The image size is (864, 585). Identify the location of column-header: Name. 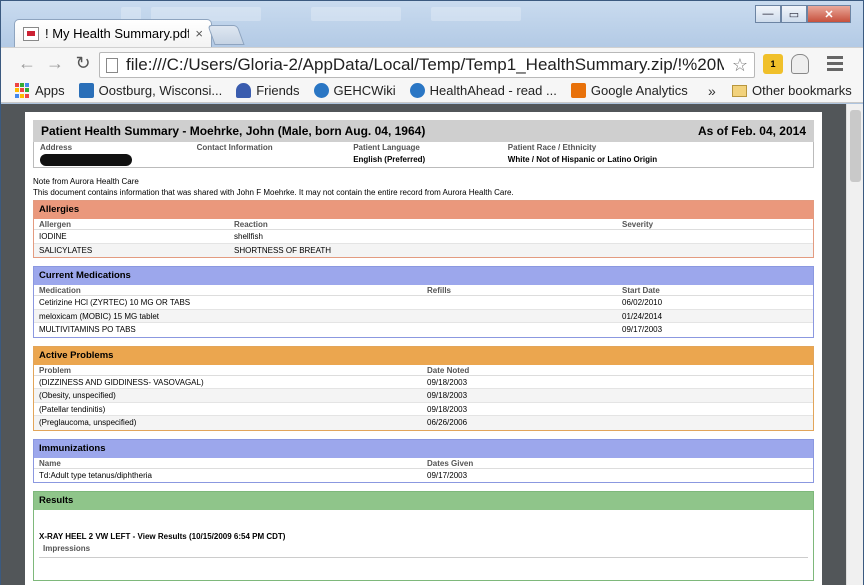
(50, 463).